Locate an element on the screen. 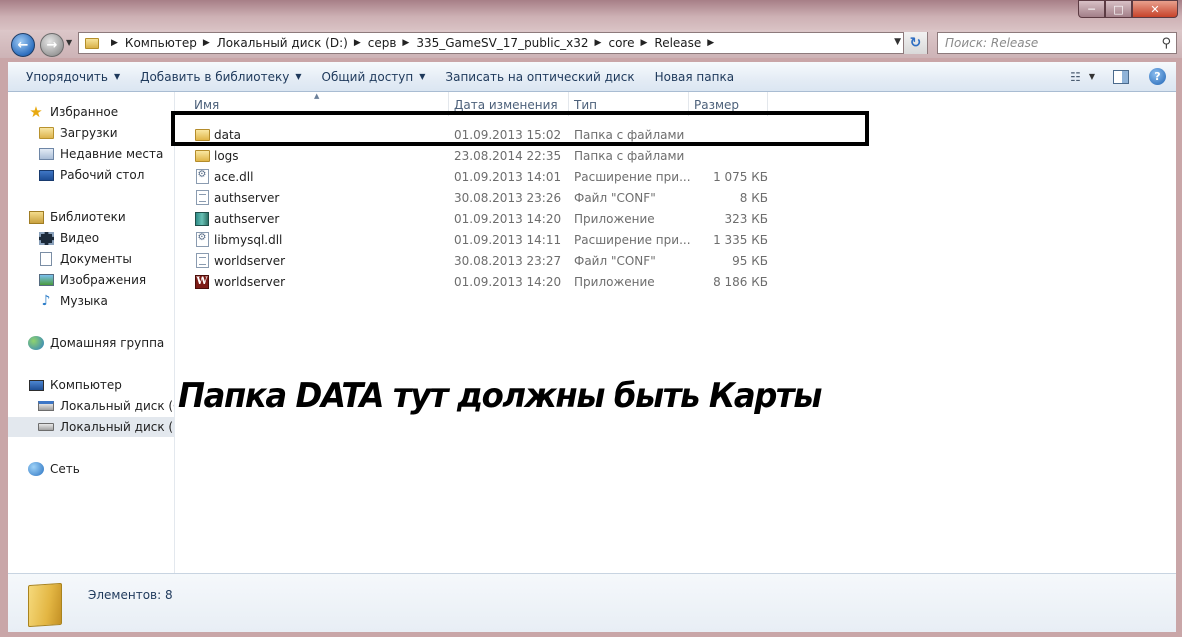 The image size is (1182, 637). close-button: ✕ is located at coordinates (1155, 9).